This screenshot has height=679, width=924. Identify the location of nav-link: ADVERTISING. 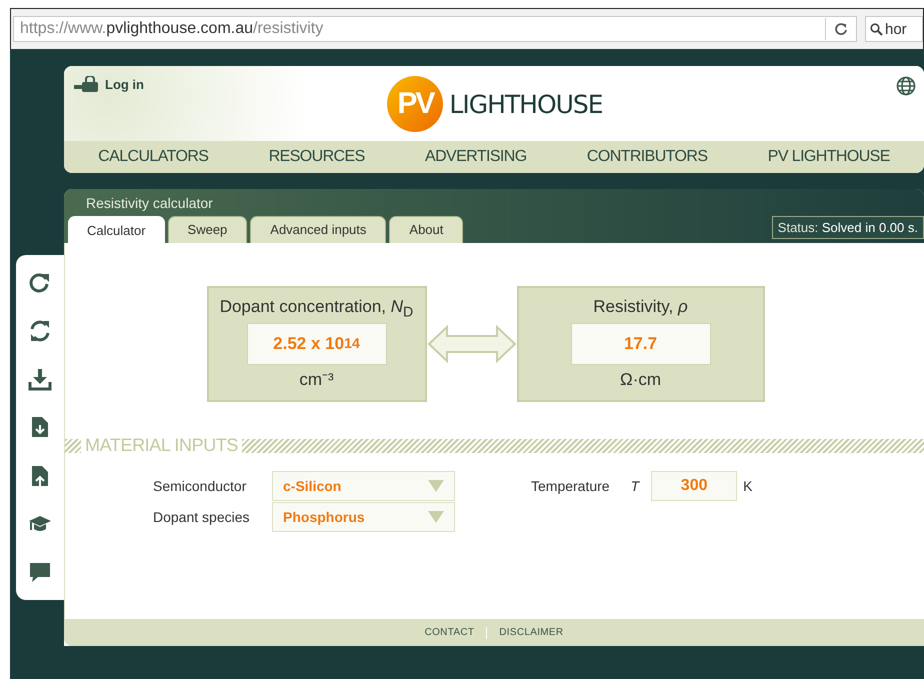
(476, 157).